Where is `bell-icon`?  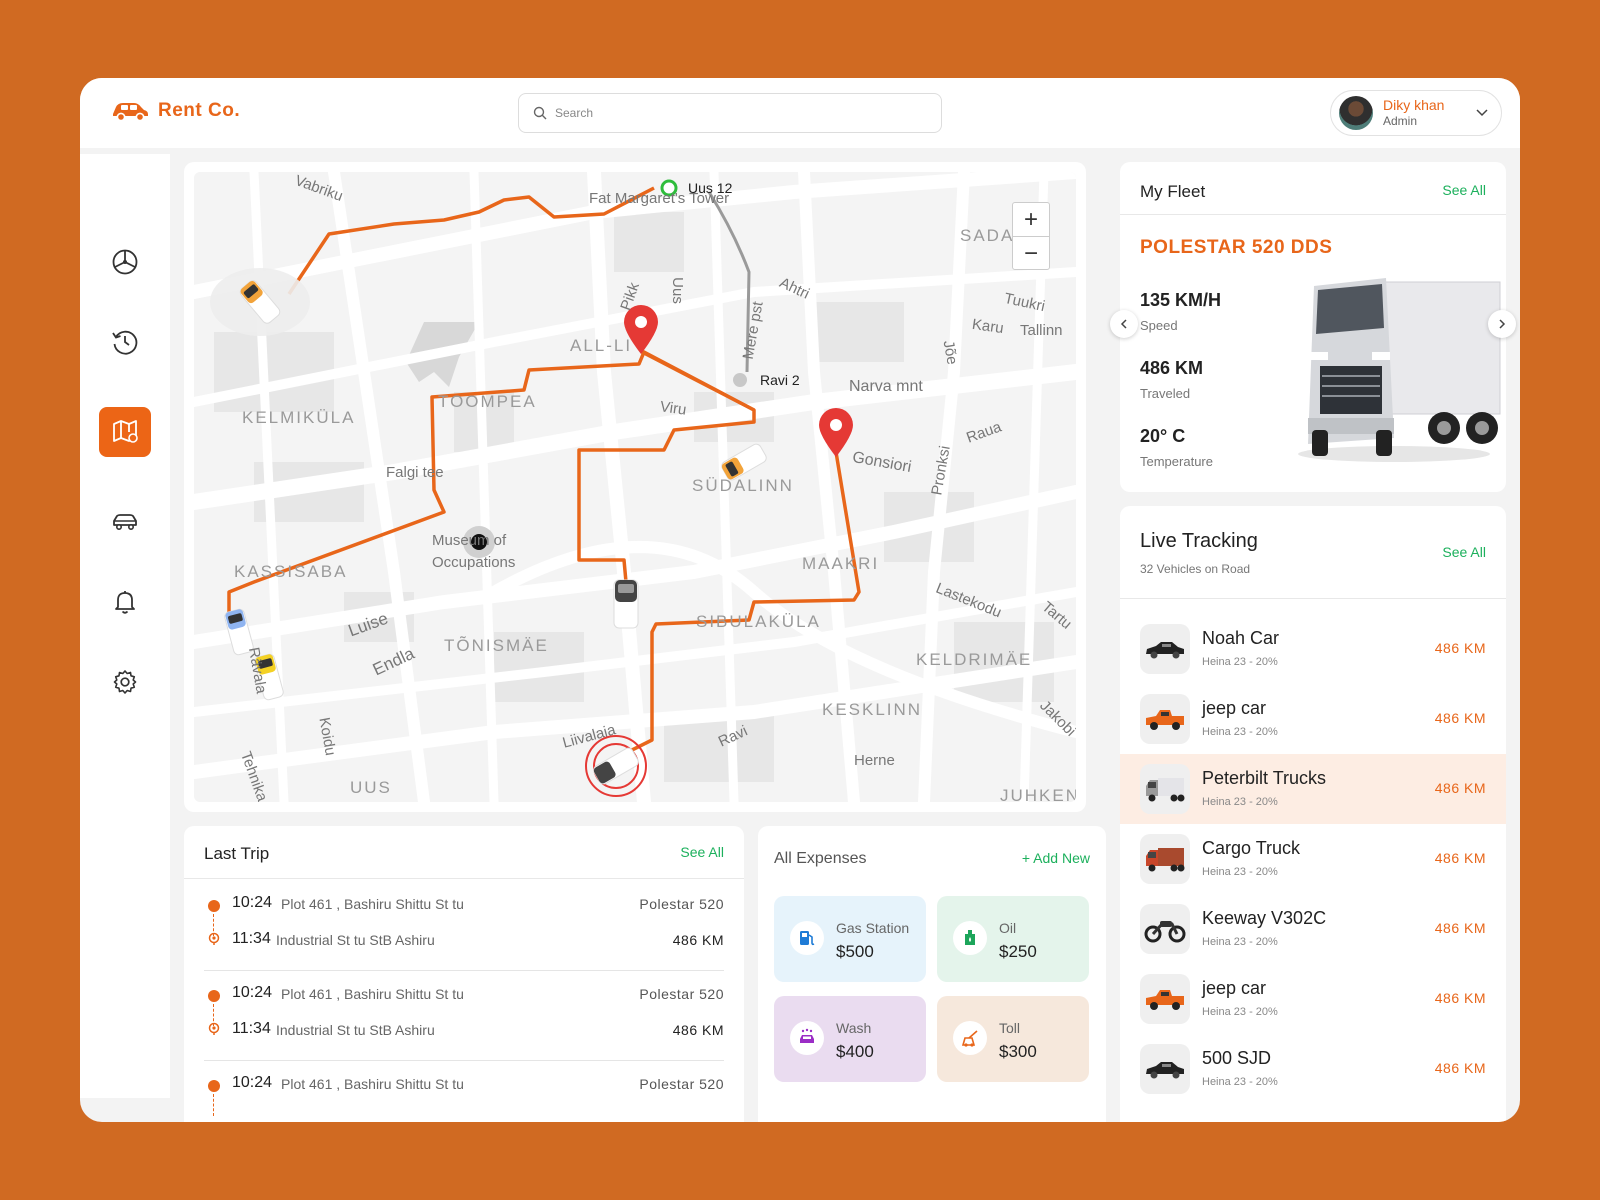 bell-icon is located at coordinates (125, 602).